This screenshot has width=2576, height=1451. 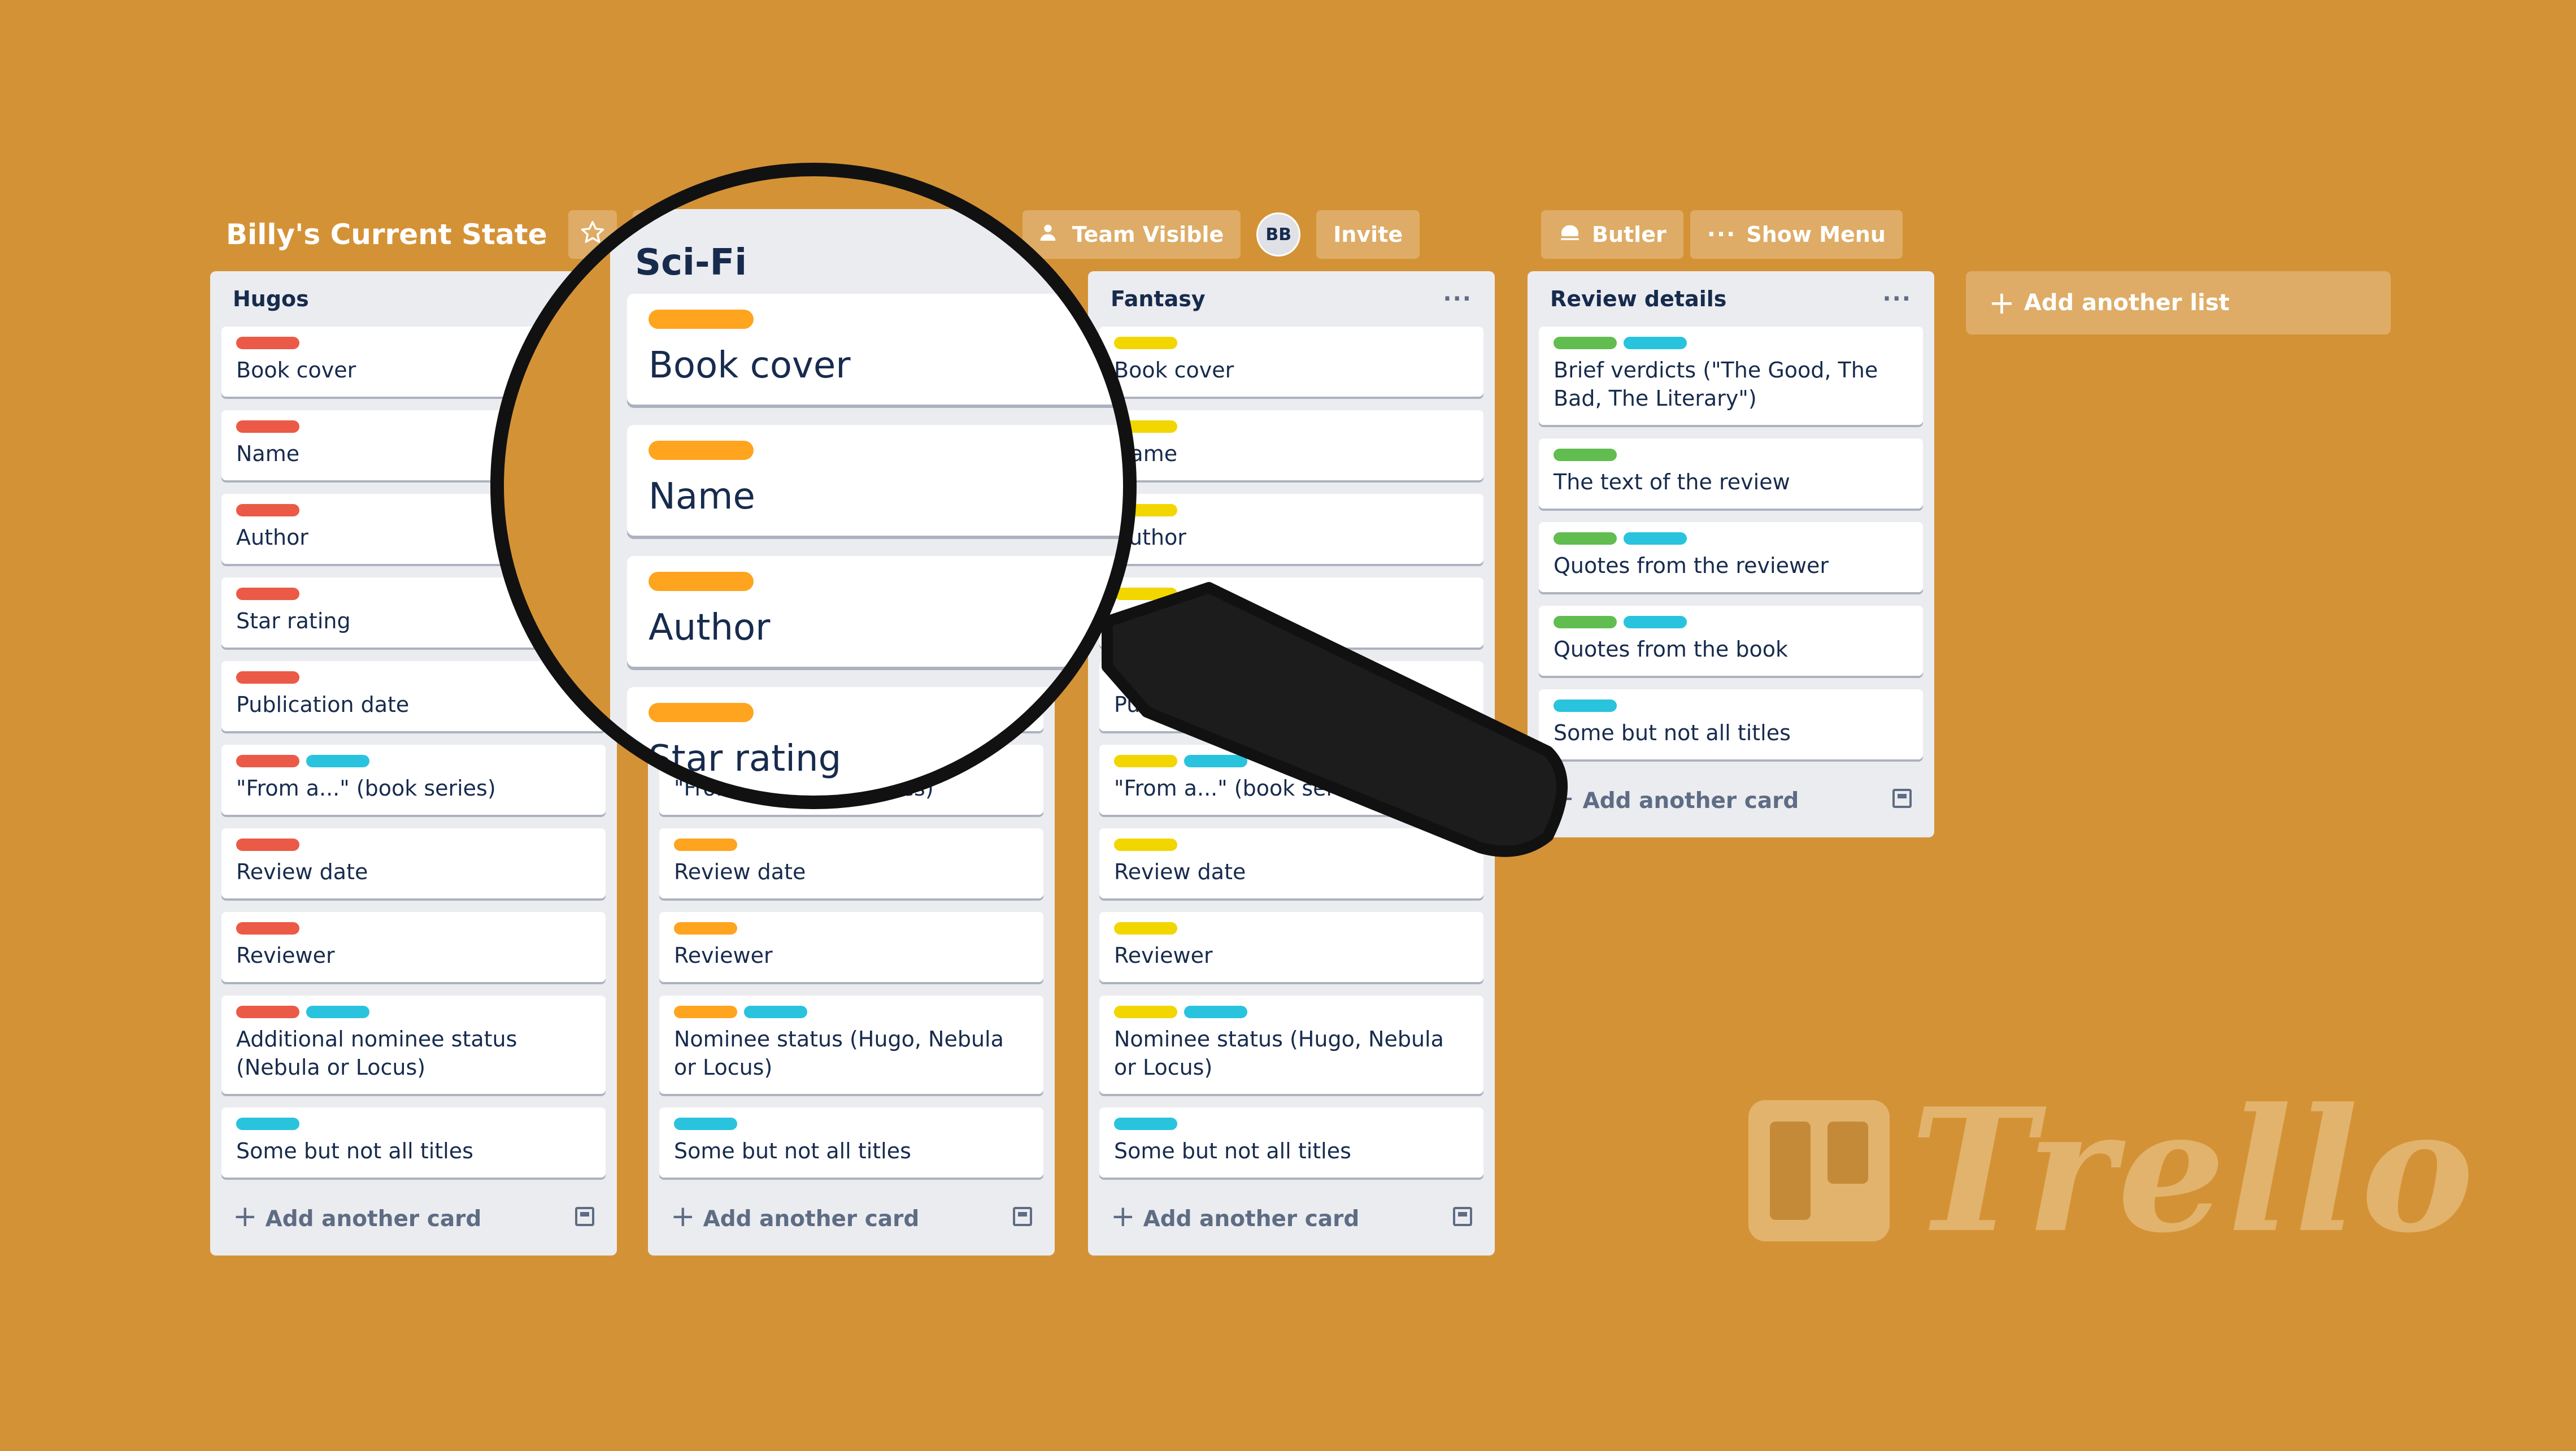 I want to click on zoom-card-title: Name, so click(x=702, y=497).